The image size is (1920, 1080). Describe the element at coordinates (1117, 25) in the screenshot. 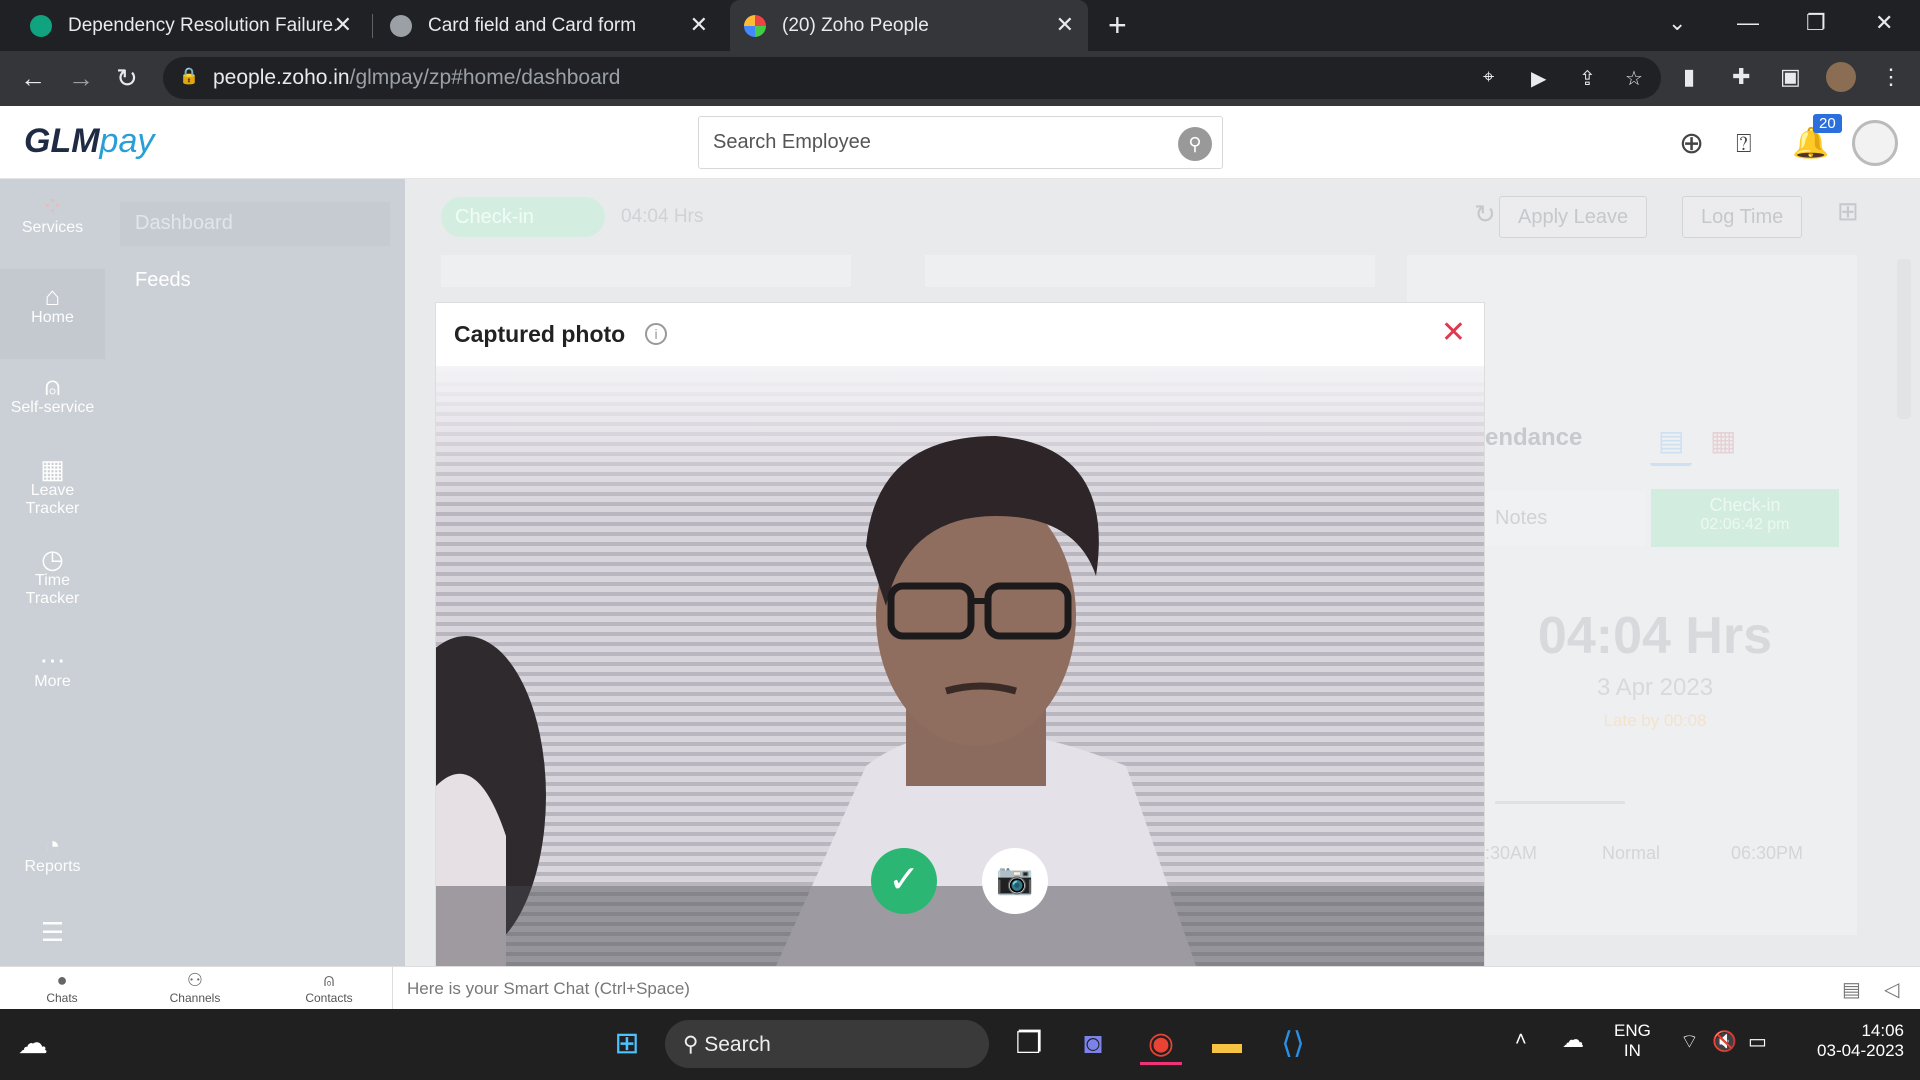

I see `new-tab-button: +` at that location.